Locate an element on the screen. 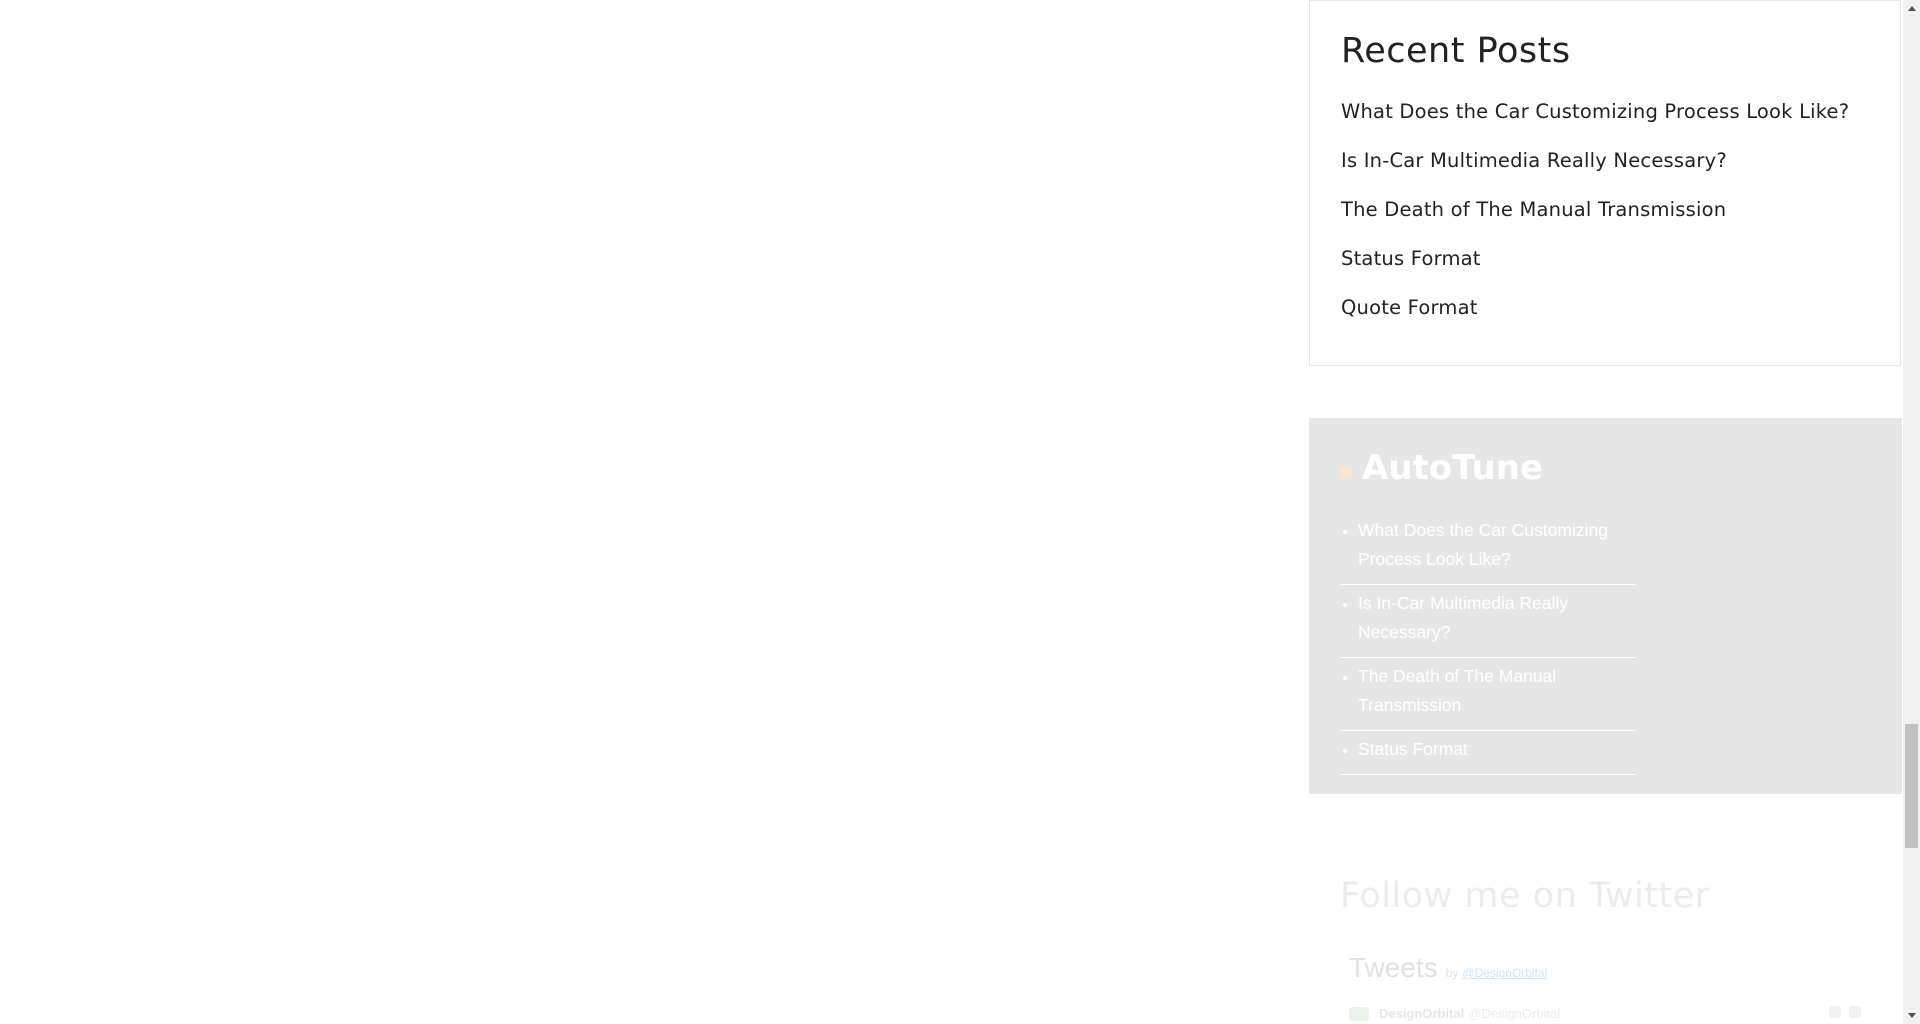  rss-item-link: Is In-Car Multimedia Really Necessary? is located at coordinates (1463, 617).